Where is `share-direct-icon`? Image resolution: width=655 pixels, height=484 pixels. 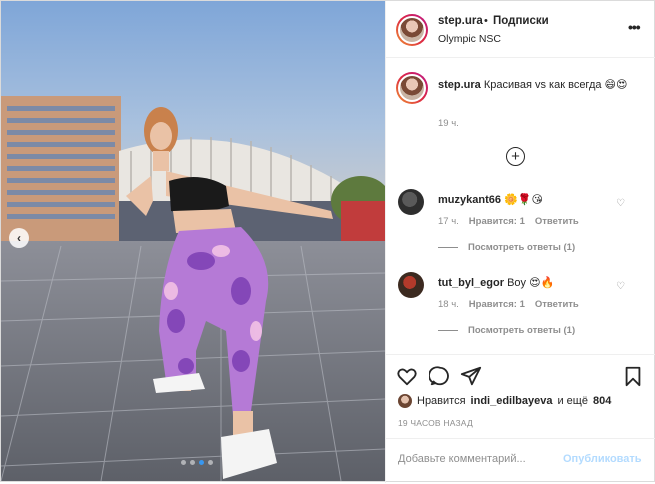
share-direct-icon is located at coordinates (471, 376).